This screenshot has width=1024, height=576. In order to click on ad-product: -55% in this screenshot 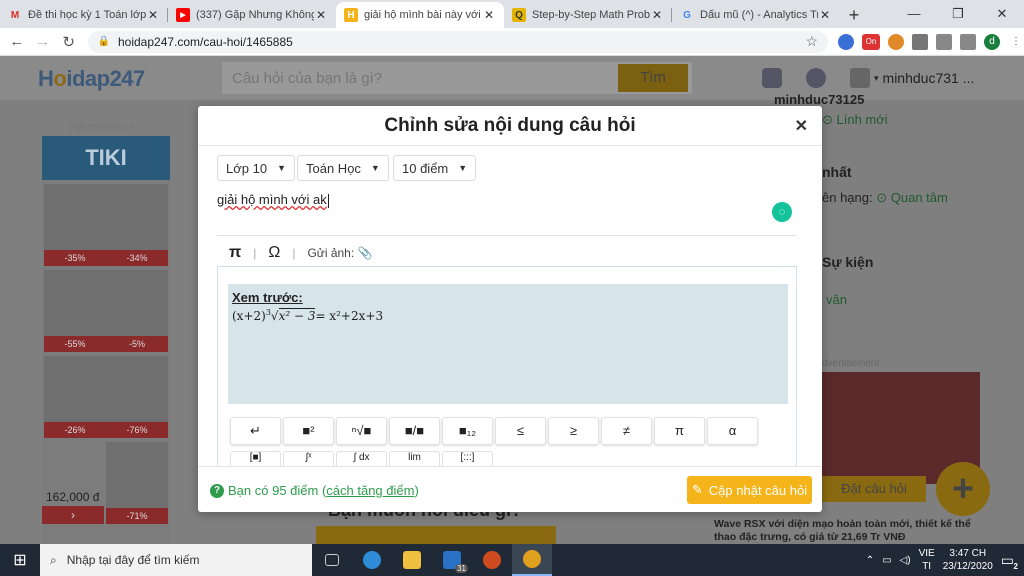, I will do `click(75, 311)`.